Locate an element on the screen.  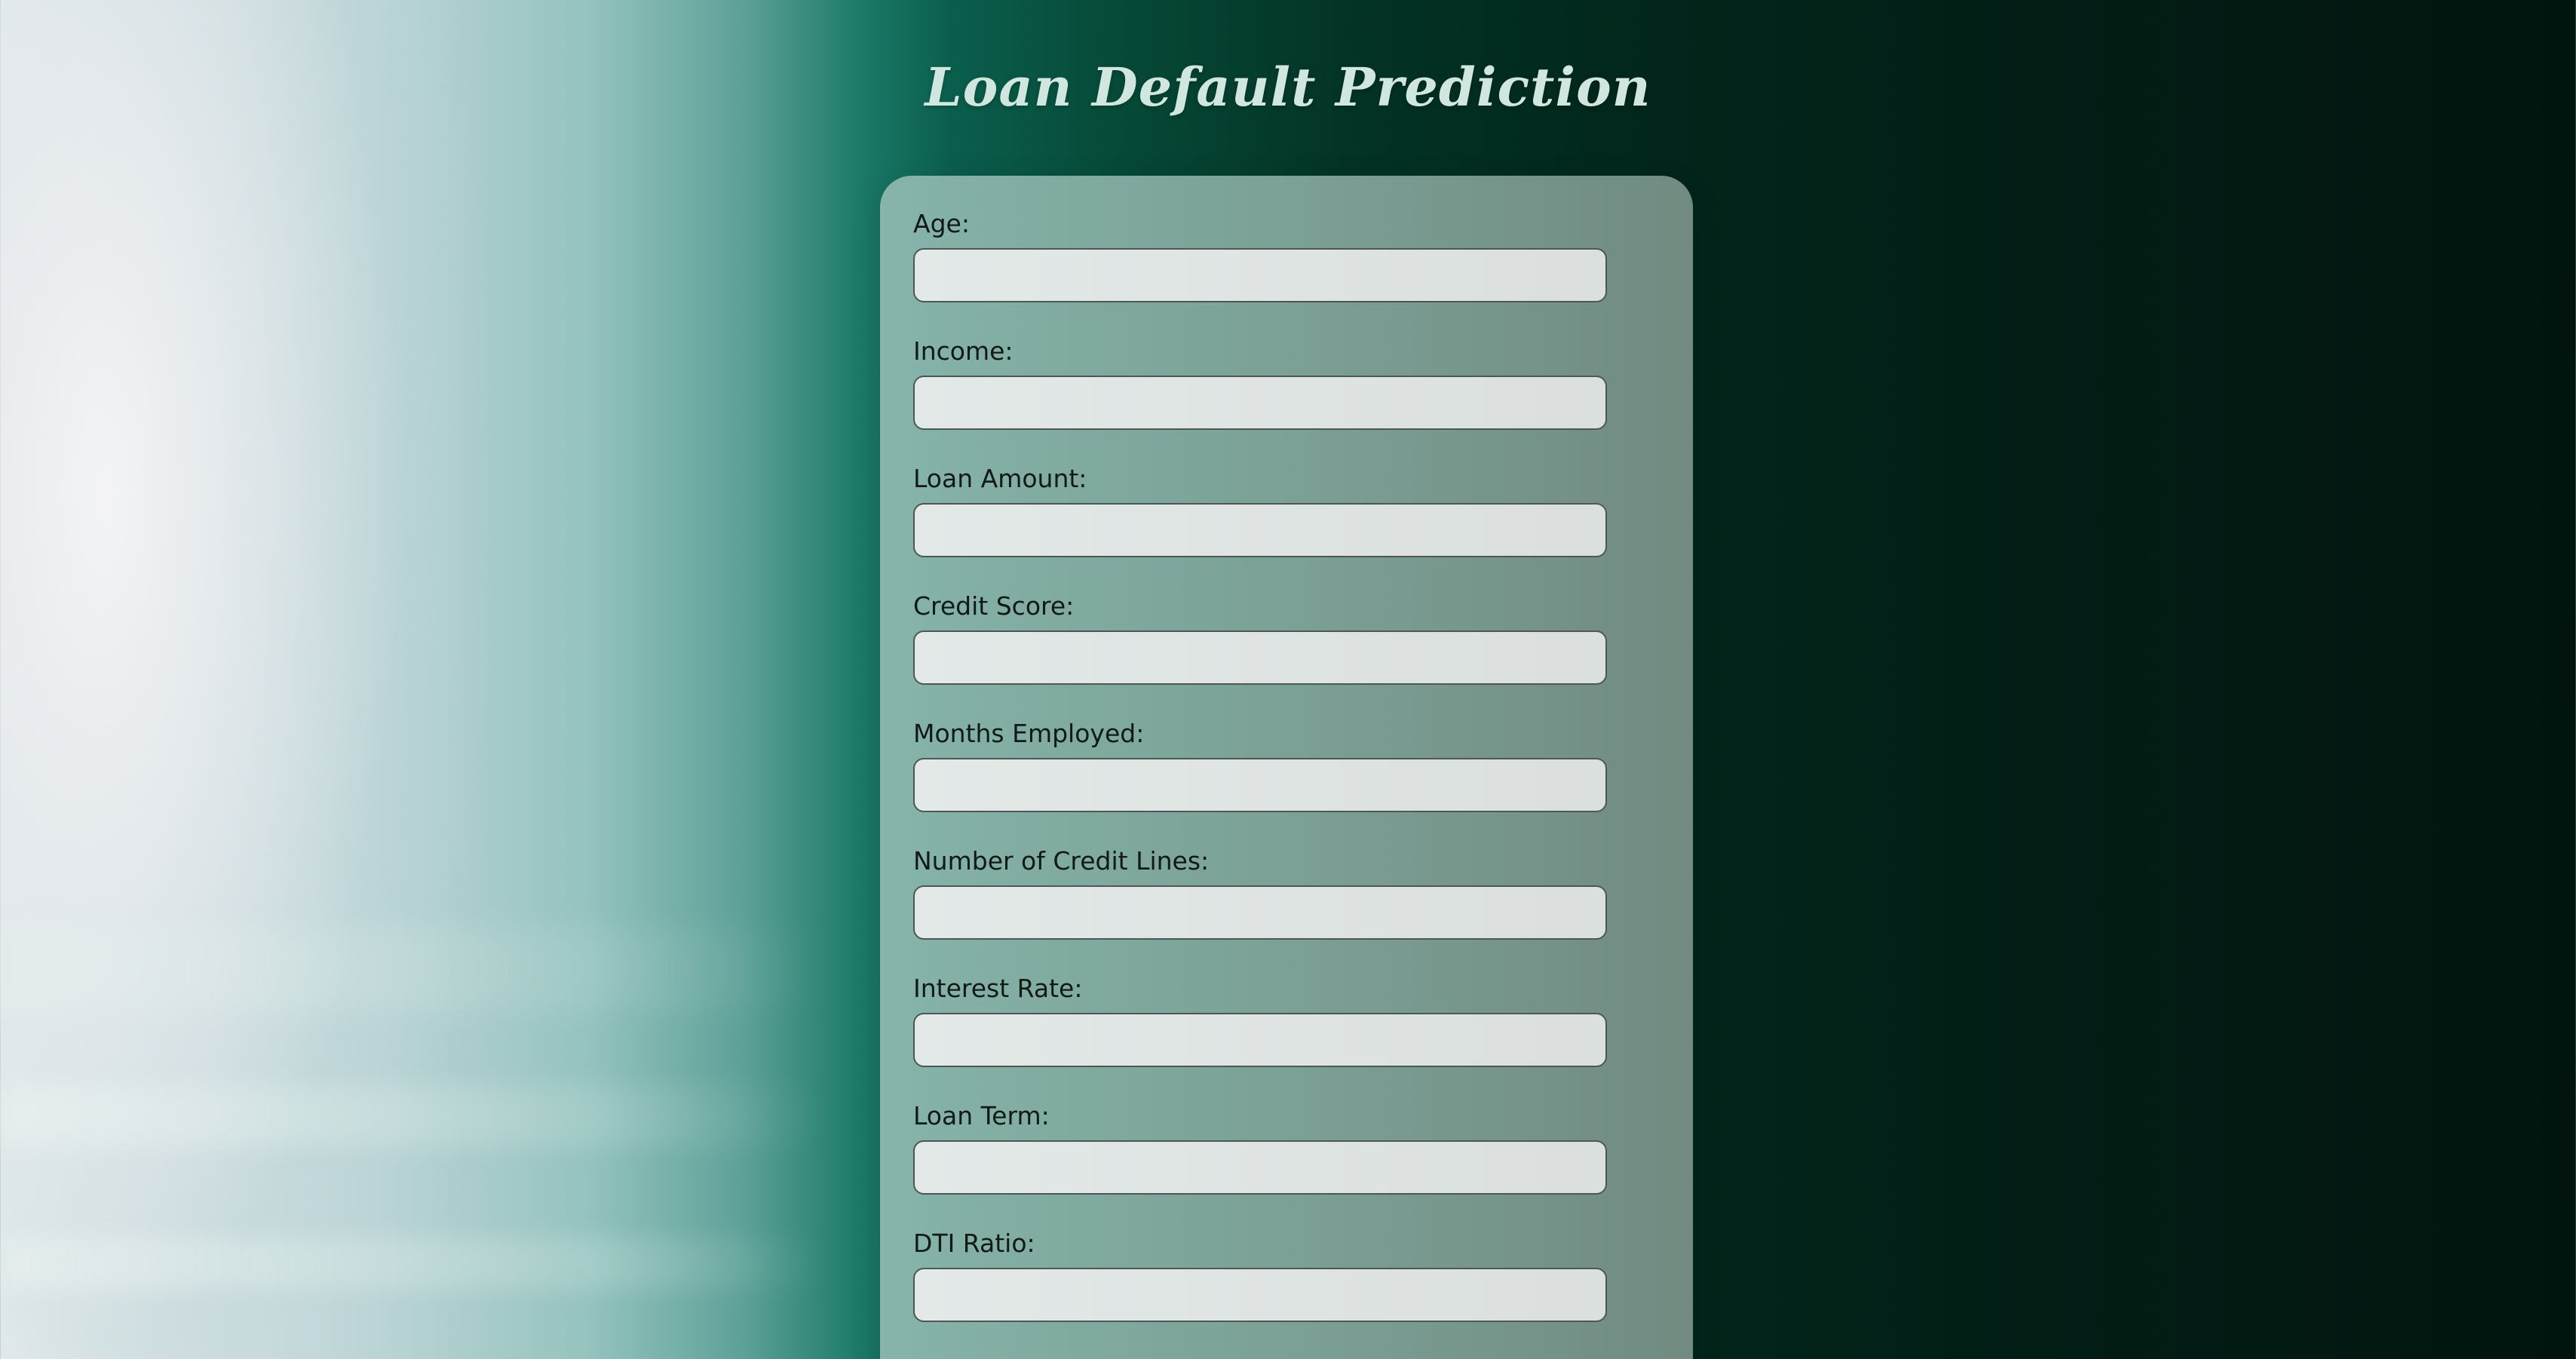
interest-rate-label: Interest Rate: is located at coordinates (998, 989).